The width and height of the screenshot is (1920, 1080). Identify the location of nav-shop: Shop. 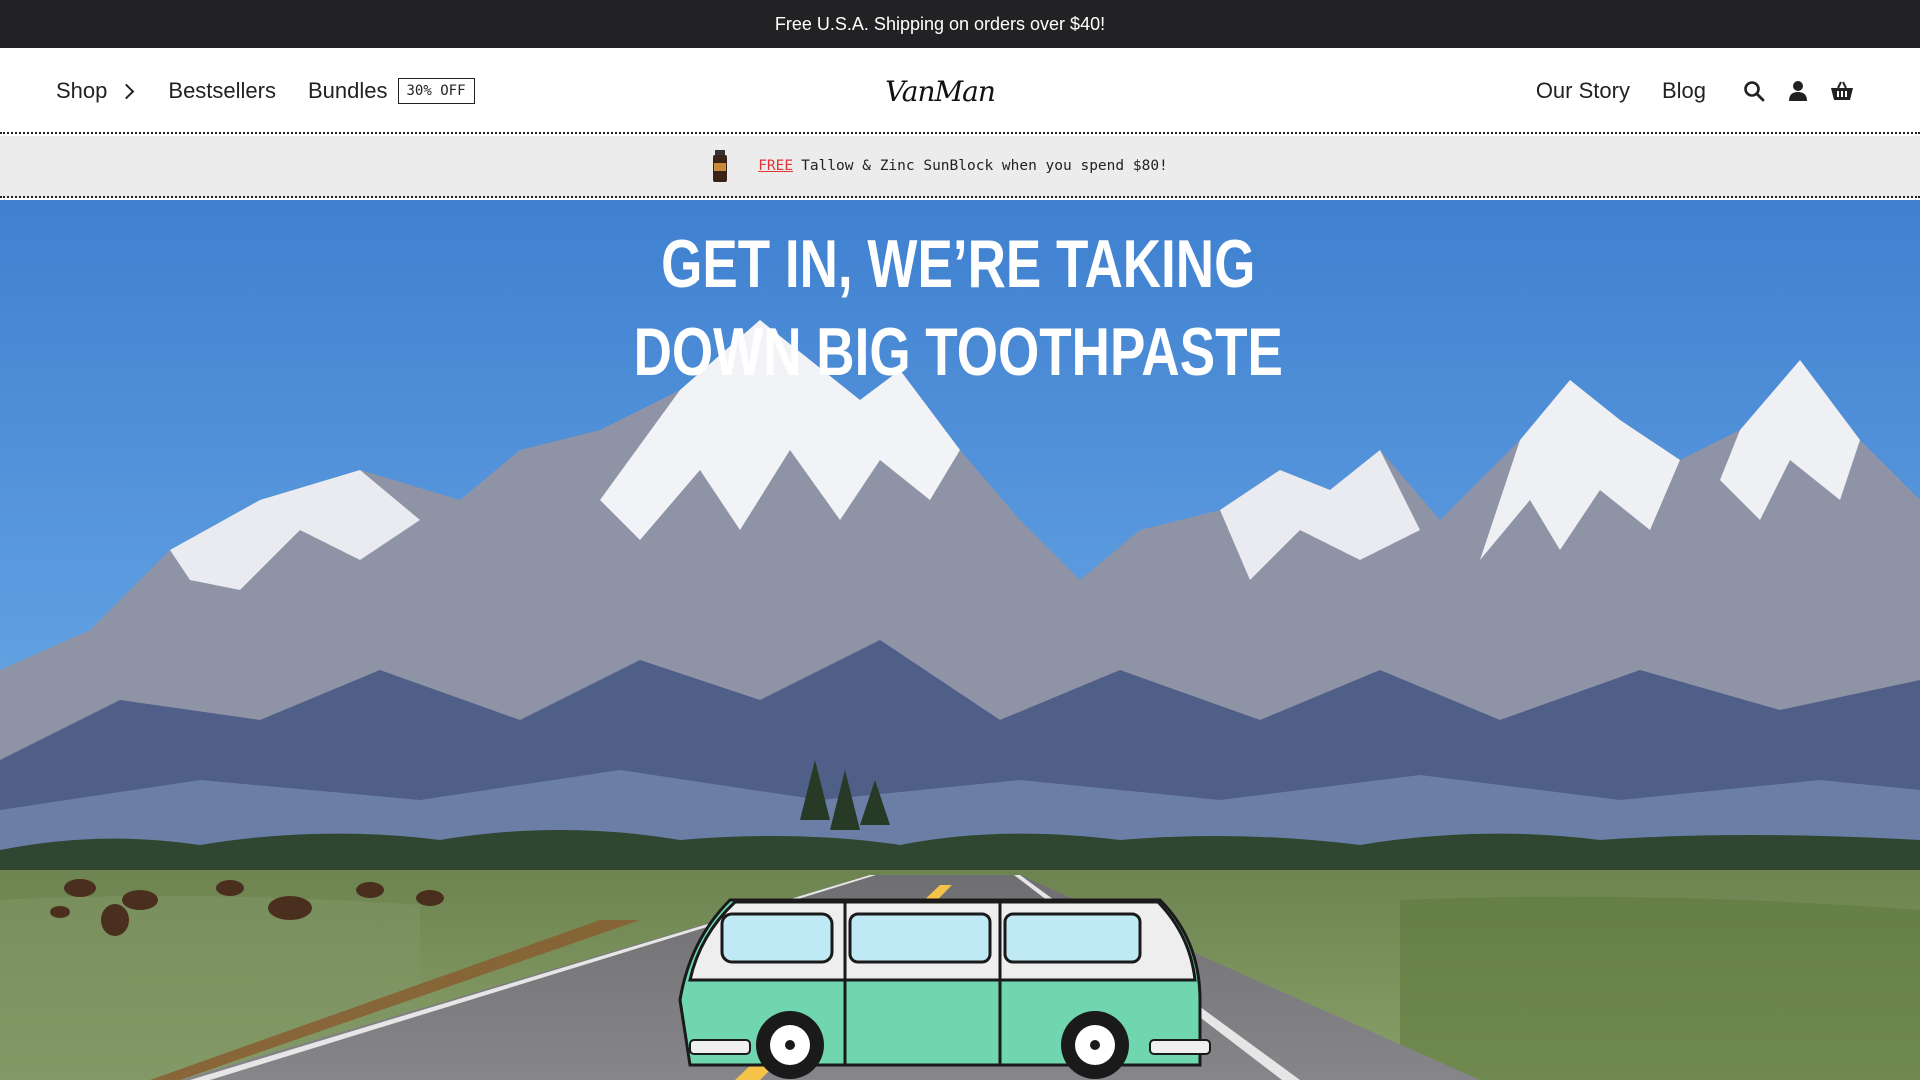
(96, 91).